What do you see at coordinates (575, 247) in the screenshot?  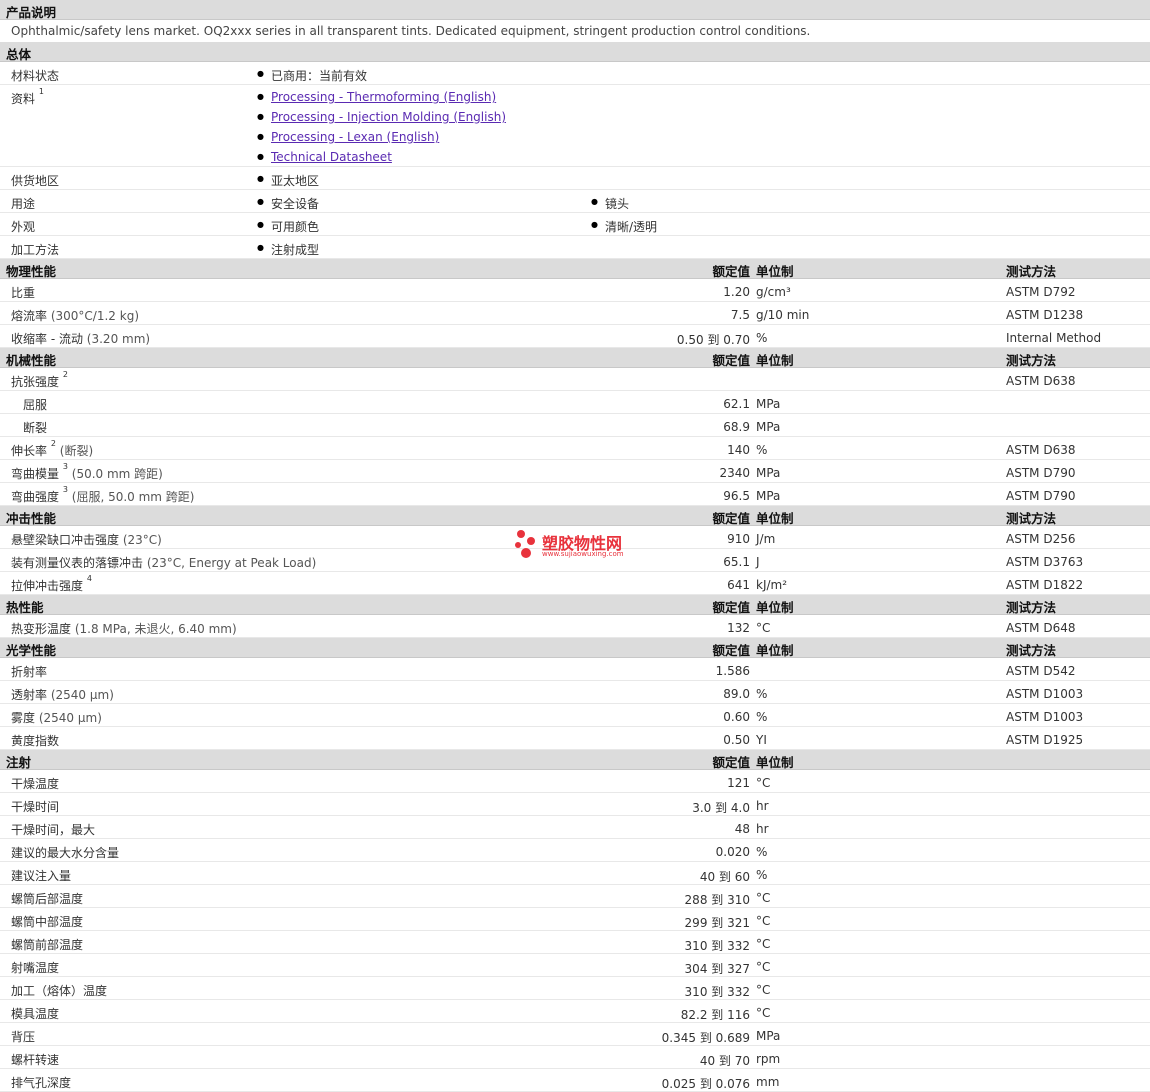 I see `general-row: 加工方法 注射成型` at bounding box center [575, 247].